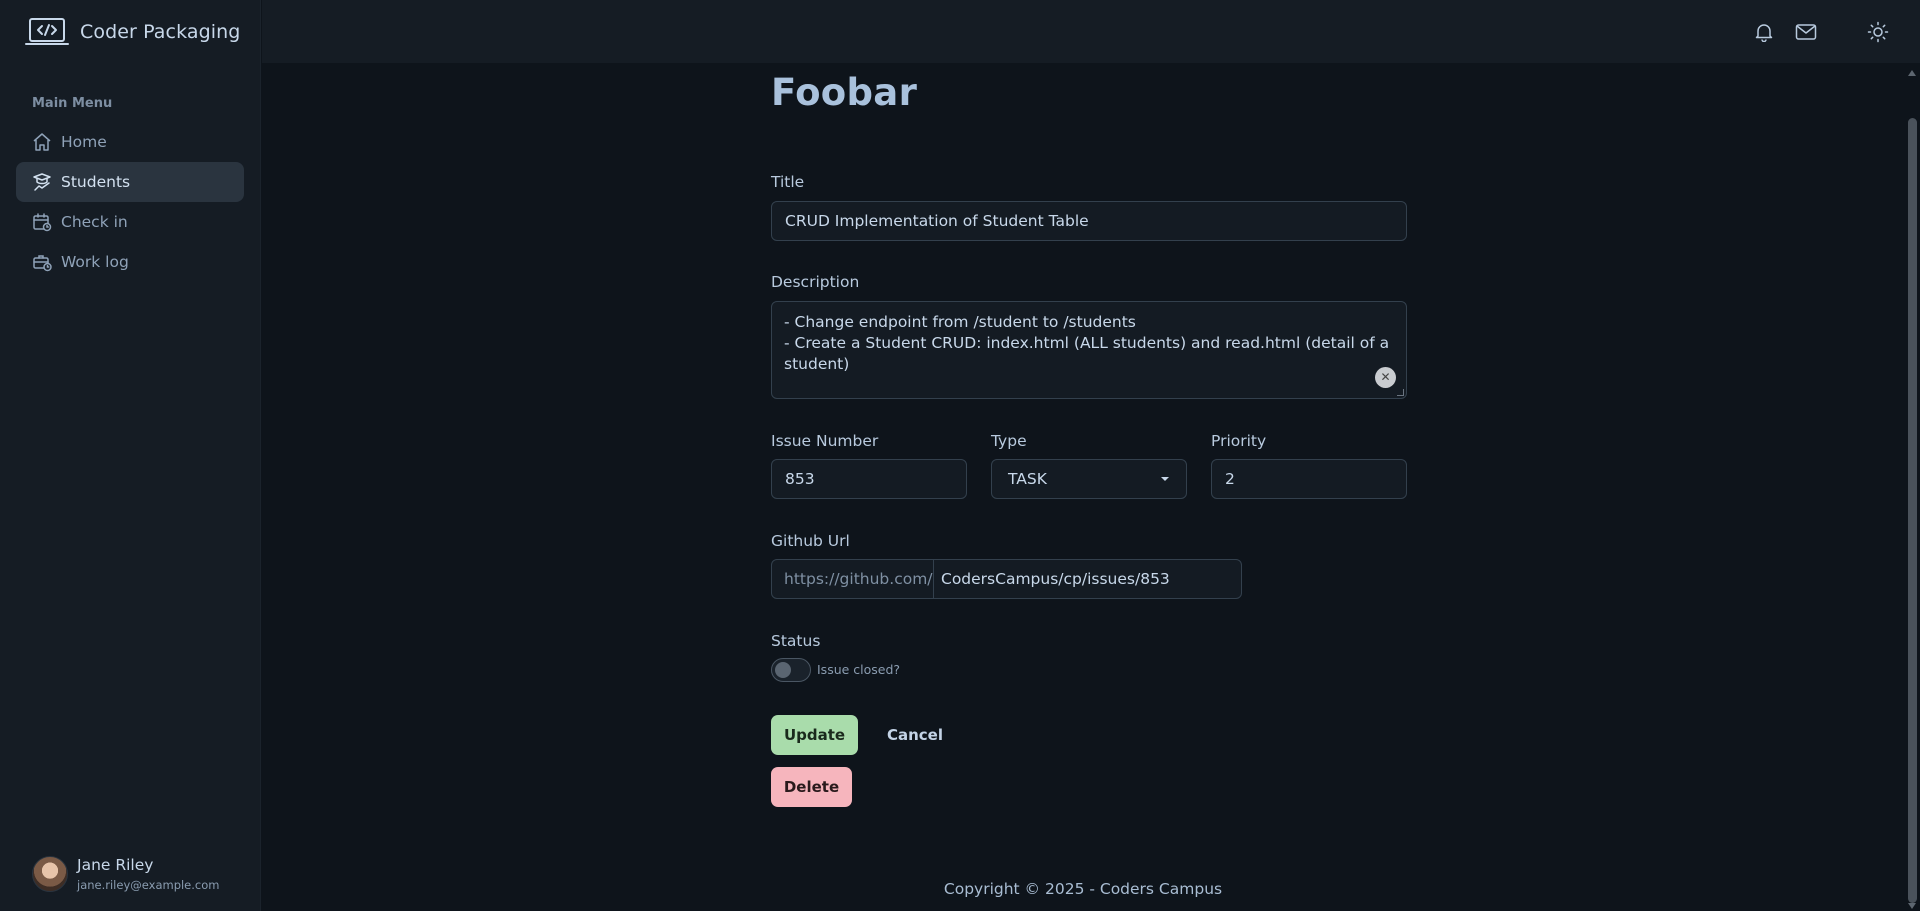  What do you see at coordinates (1083, 889) in the screenshot?
I see `footer-copyright: Copyright © 2025 - Coders Campus` at bounding box center [1083, 889].